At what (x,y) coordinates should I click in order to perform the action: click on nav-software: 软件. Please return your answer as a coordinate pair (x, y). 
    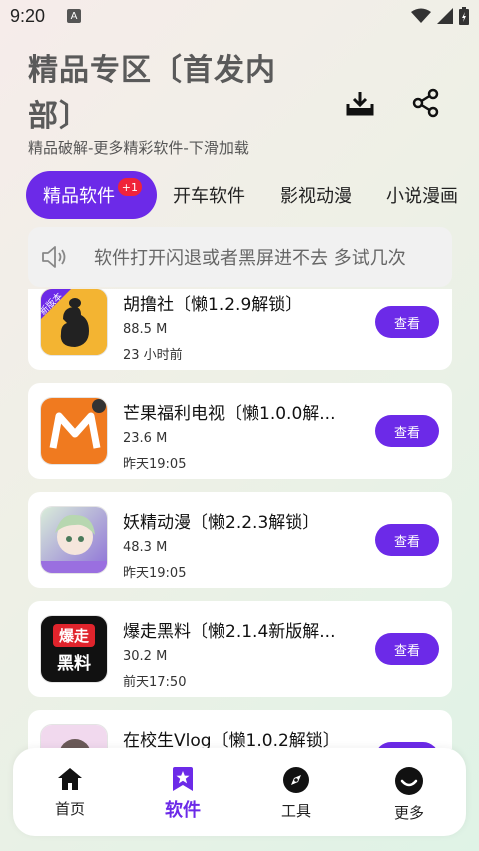
    Looking at the image, I should click on (183, 794).